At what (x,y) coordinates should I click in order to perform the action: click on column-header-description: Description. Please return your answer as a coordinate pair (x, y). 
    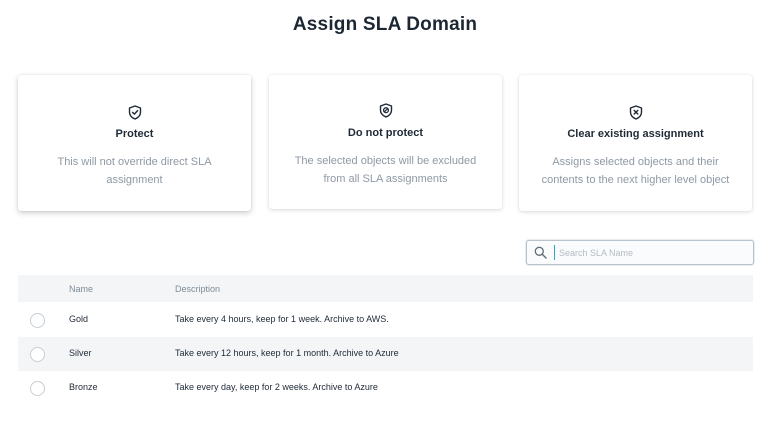
    Looking at the image, I should click on (198, 289).